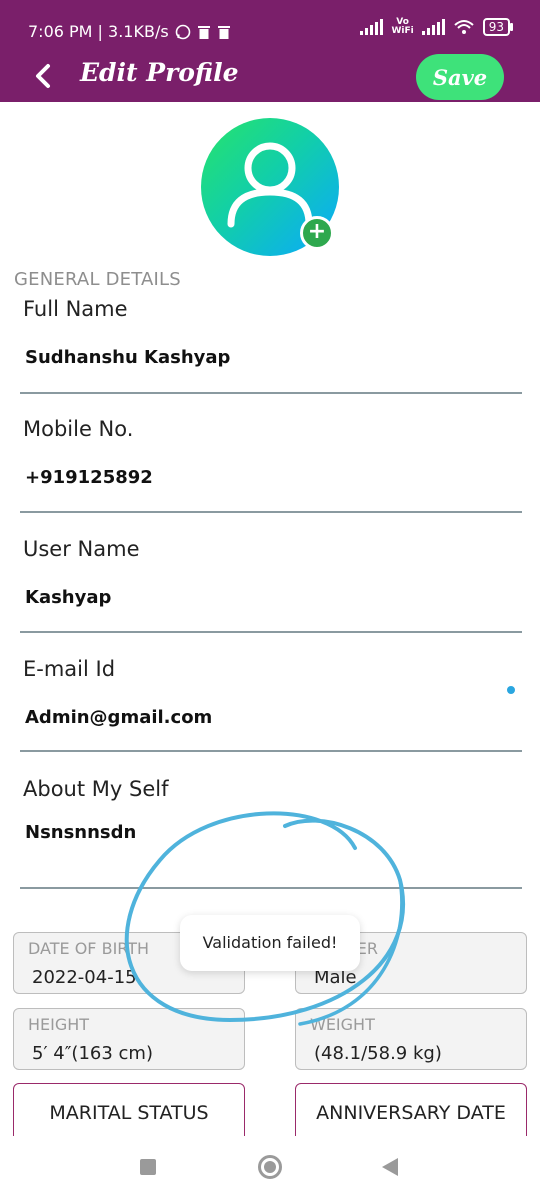 The width and height of the screenshot is (540, 1200). What do you see at coordinates (498, 27) in the screenshot?
I see `battery-indicator: 93` at bounding box center [498, 27].